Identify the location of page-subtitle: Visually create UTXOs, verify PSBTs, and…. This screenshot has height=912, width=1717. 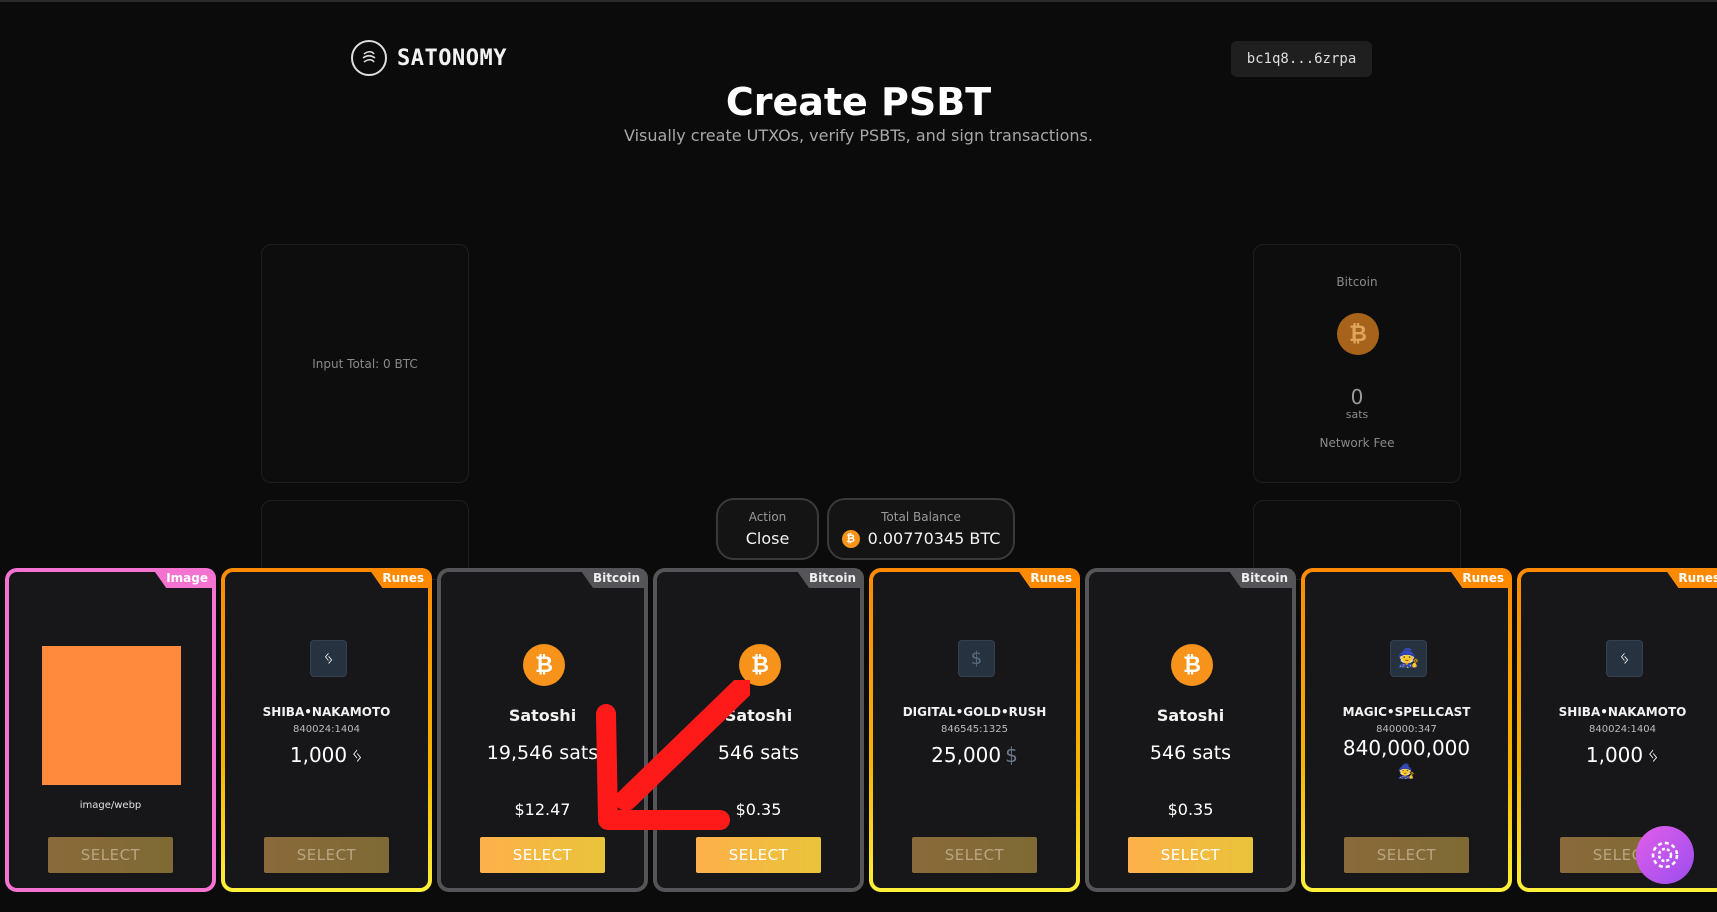
(858, 135).